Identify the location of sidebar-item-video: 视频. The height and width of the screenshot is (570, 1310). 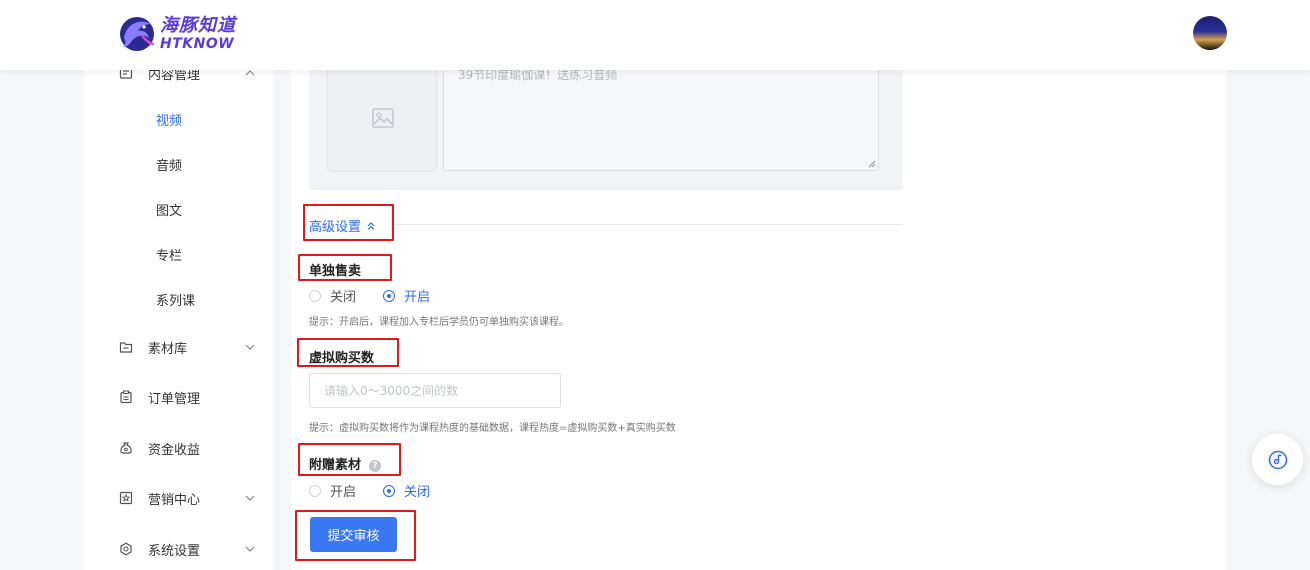
(169, 119).